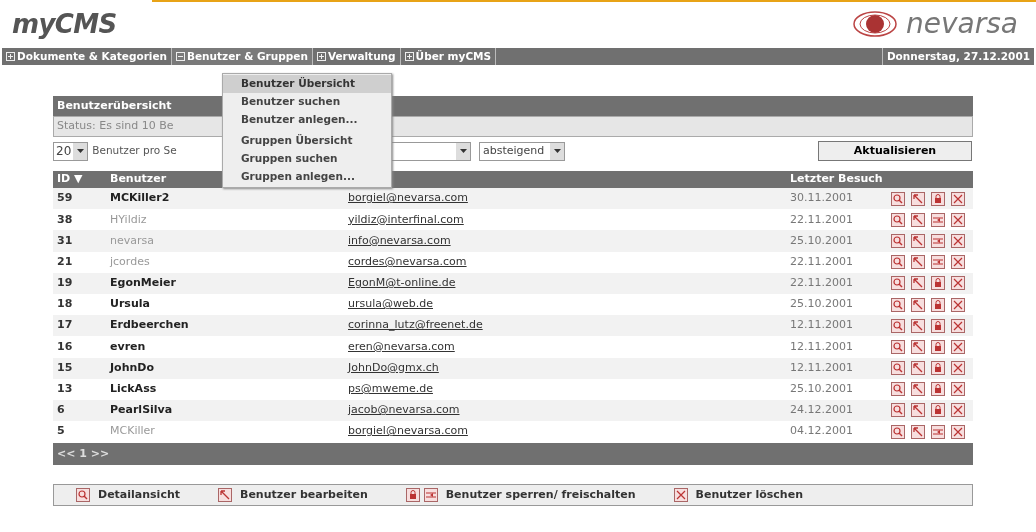 The width and height of the screenshot is (1036, 532). I want to click on username-cell-text: Ursula, so click(130, 304).